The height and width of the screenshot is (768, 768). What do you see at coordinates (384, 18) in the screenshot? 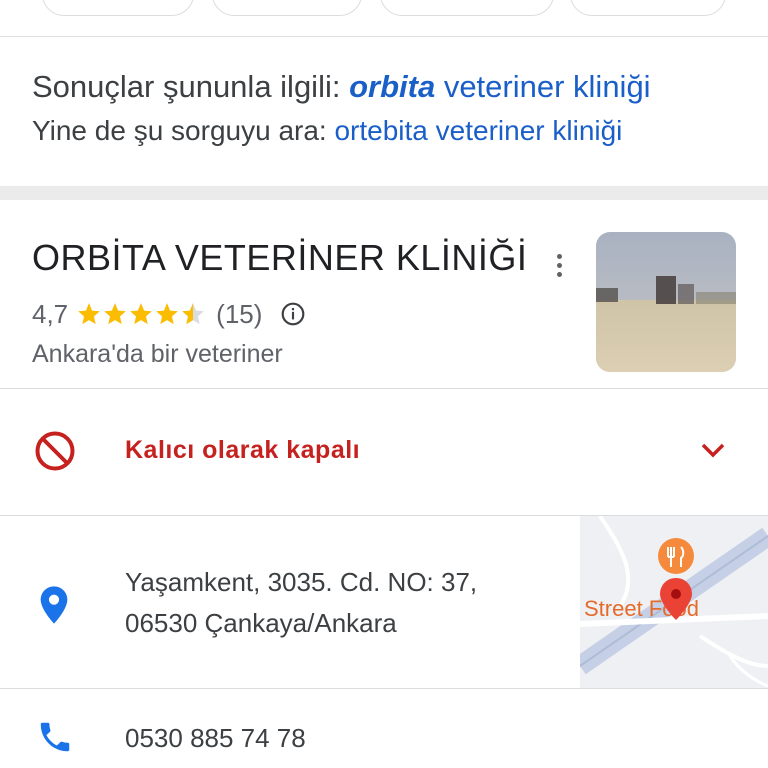
I see `filter-chip-bar` at bounding box center [384, 18].